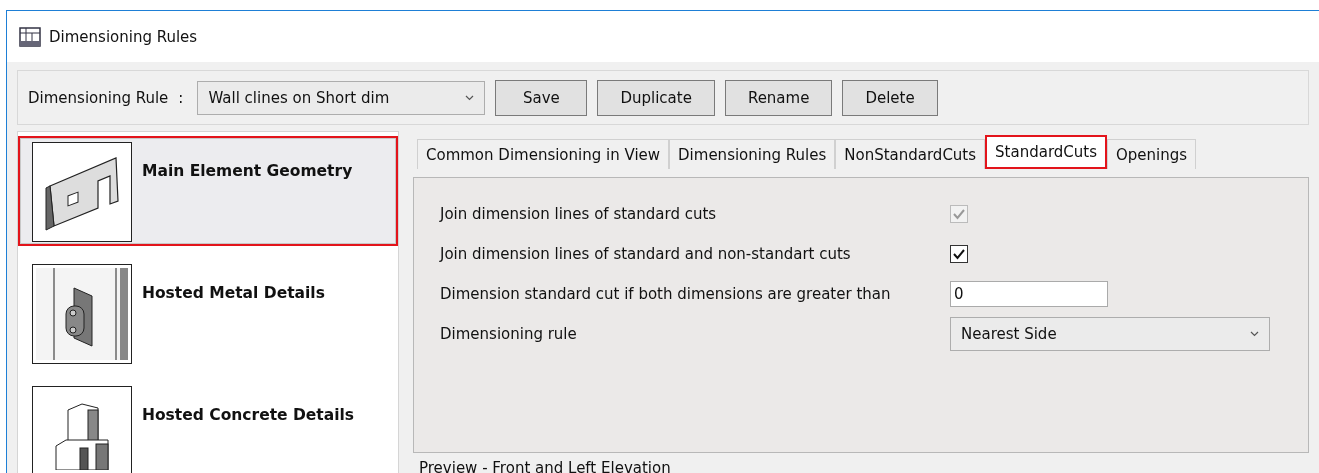 Image resolution: width=1319 pixels, height=473 pixels. I want to click on rule-dropdown: Wall clines on Short dim, so click(341, 97).